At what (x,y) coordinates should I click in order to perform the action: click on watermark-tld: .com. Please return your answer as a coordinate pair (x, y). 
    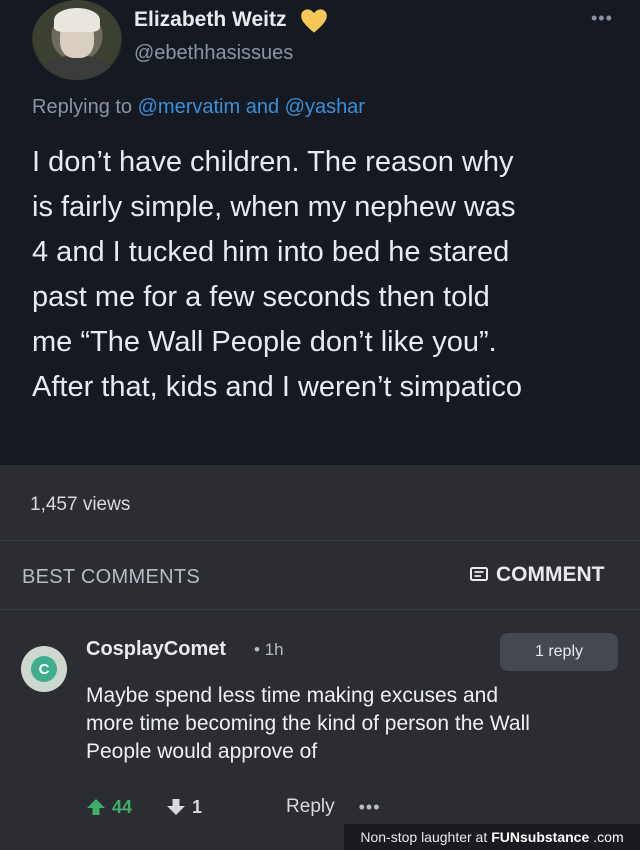
    Looking at the image, I should click on (608, 837).